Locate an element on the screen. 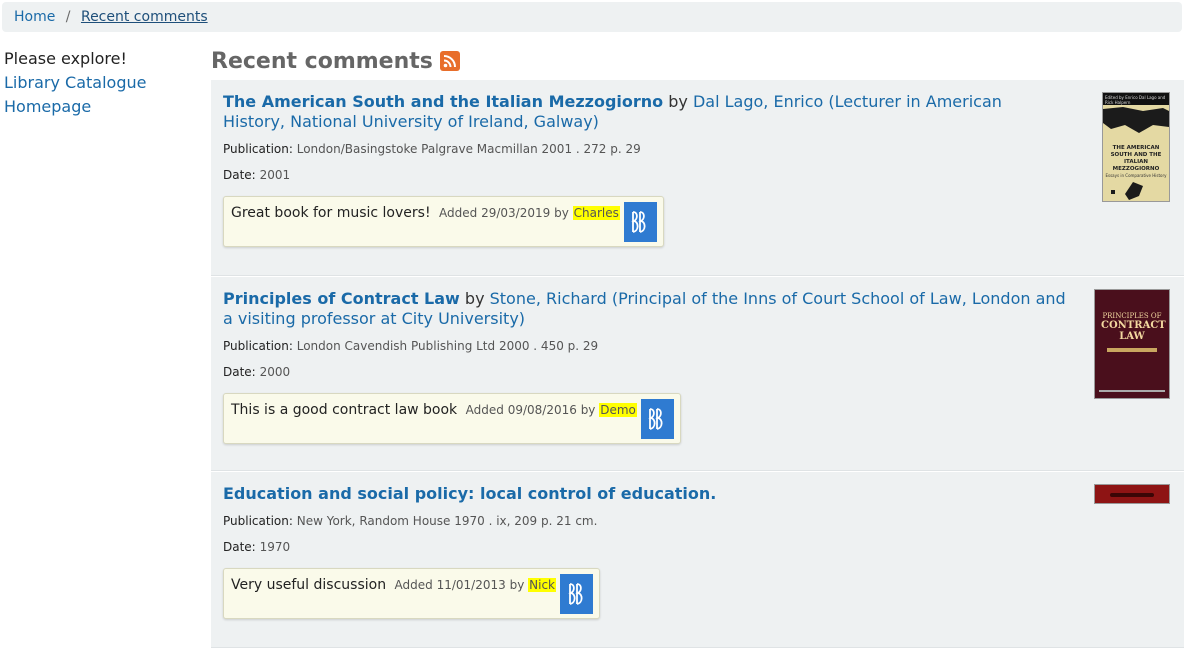  item-title-link: Principles of Contract Law is located at coordinates (341, 298).